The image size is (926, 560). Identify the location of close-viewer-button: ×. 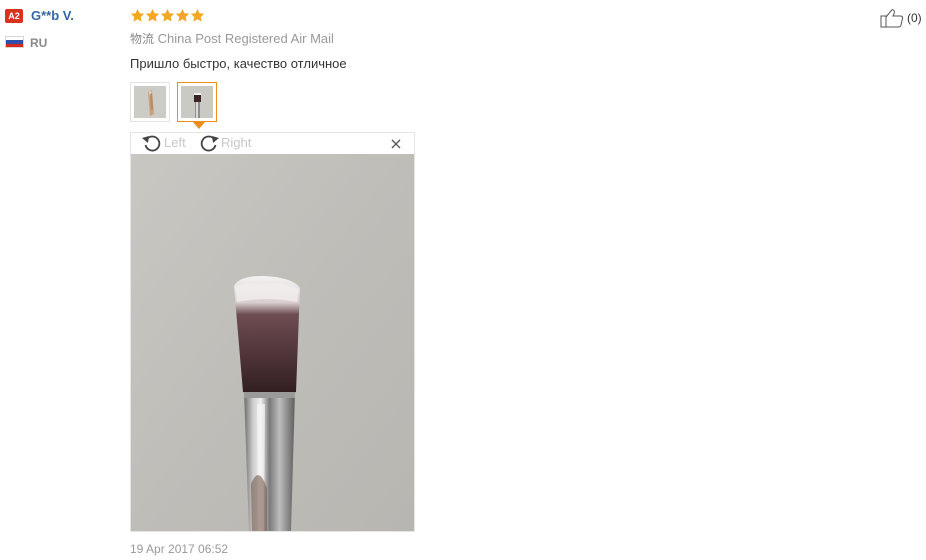
(396, 143).